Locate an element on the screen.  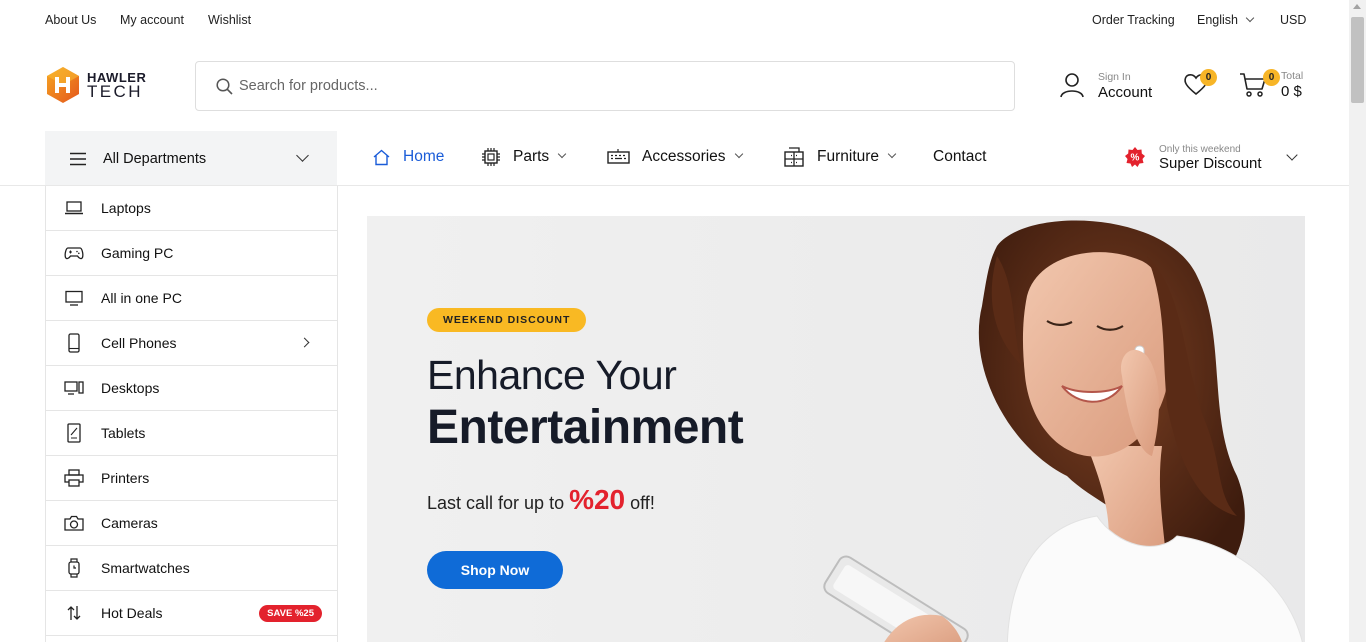
account-button: Sign In Account is located at coordinates (1106, 85).